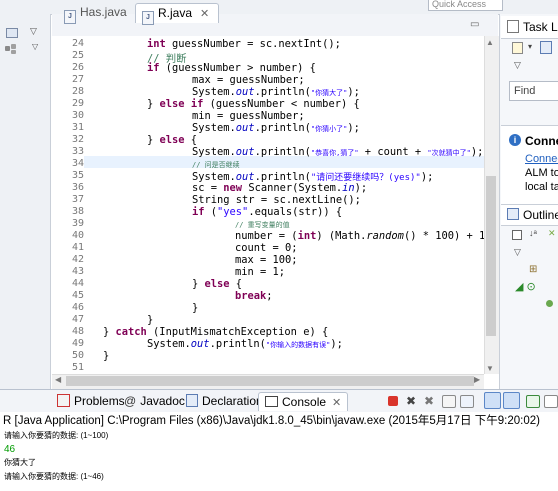 The height and width of the screenshot is (491, 558). I want to click on task-list-tab: Task List, so click(529, 27).